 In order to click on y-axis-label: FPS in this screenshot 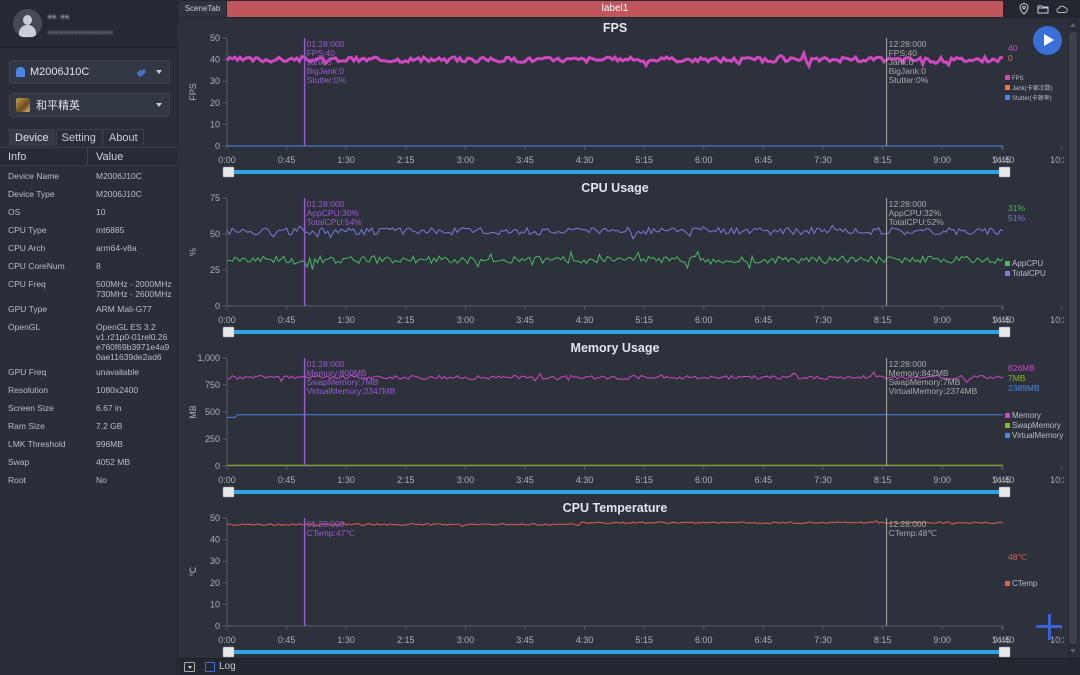, I will do `click(193, 92)`.